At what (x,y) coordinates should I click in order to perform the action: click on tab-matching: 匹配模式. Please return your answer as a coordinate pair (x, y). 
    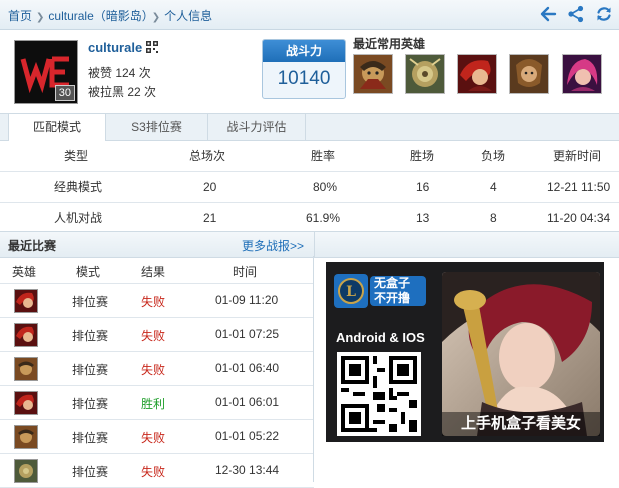
    Looking at the image, I should click on (57, 128).